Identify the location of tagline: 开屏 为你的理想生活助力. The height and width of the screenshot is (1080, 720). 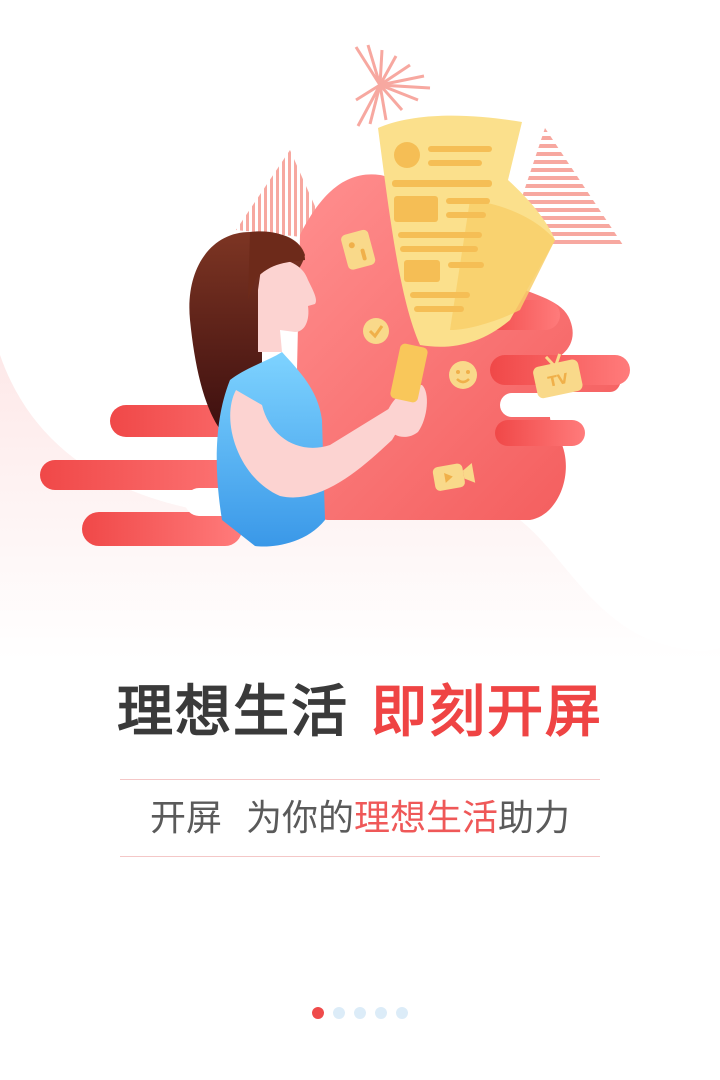
(360, 819).